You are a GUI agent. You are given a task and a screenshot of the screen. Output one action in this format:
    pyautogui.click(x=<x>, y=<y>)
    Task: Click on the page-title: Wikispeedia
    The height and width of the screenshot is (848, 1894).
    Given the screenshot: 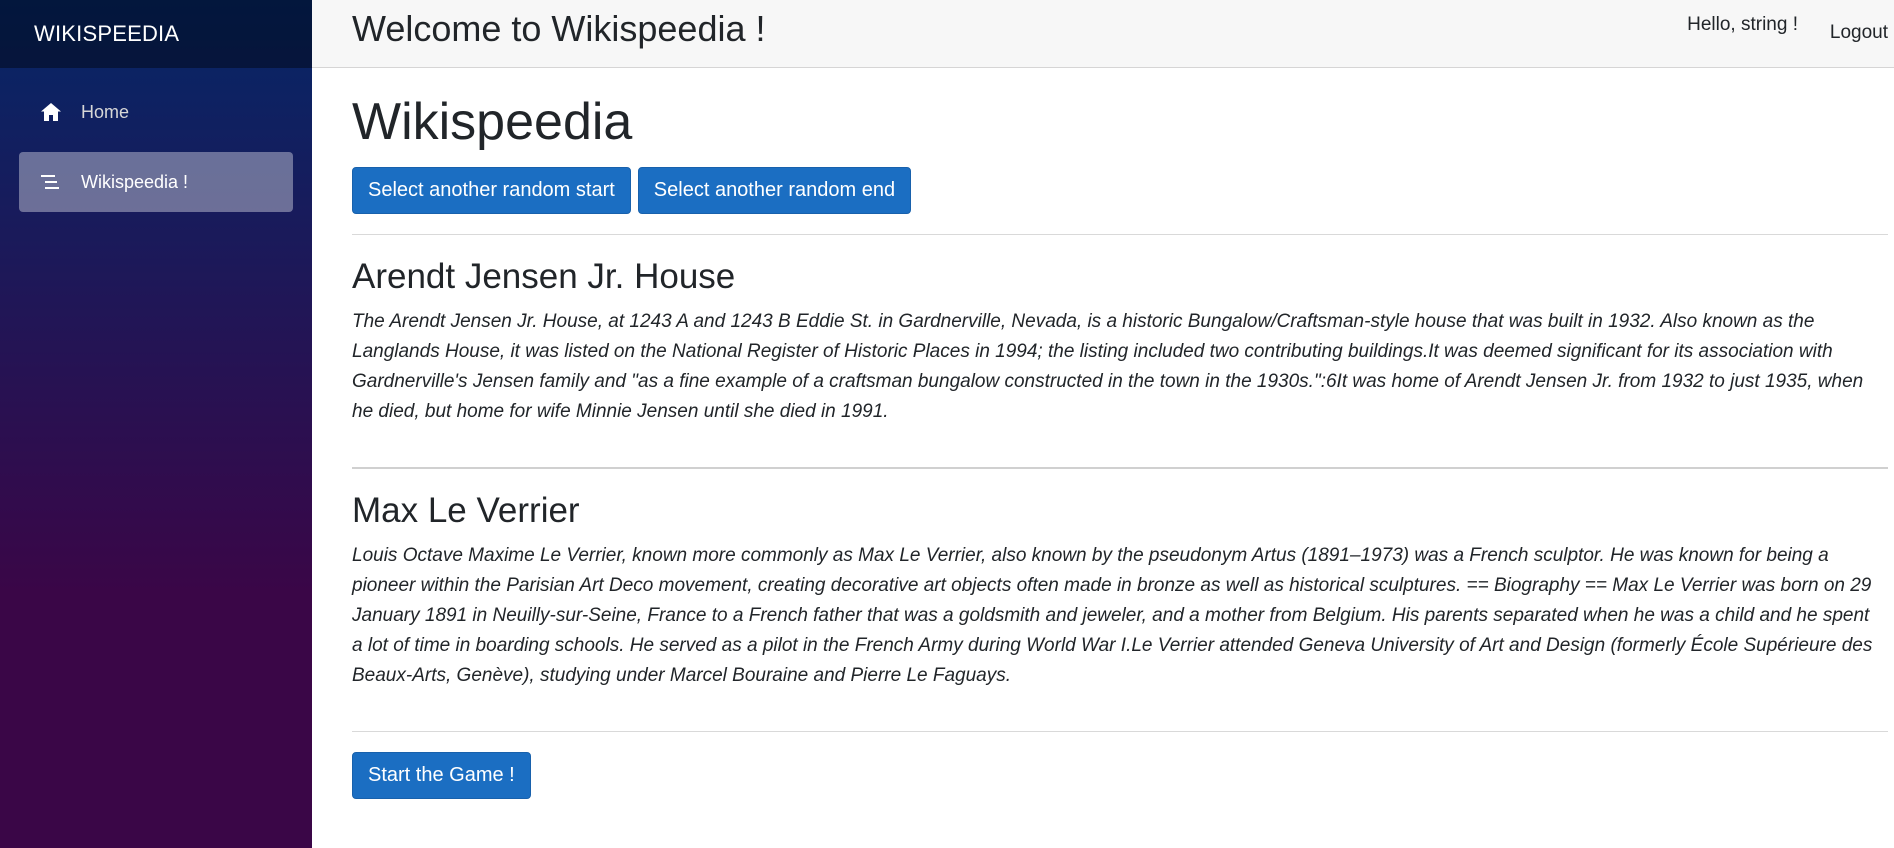 What is the action you would take?
    pyautogui.click(x=492, y=122)
    